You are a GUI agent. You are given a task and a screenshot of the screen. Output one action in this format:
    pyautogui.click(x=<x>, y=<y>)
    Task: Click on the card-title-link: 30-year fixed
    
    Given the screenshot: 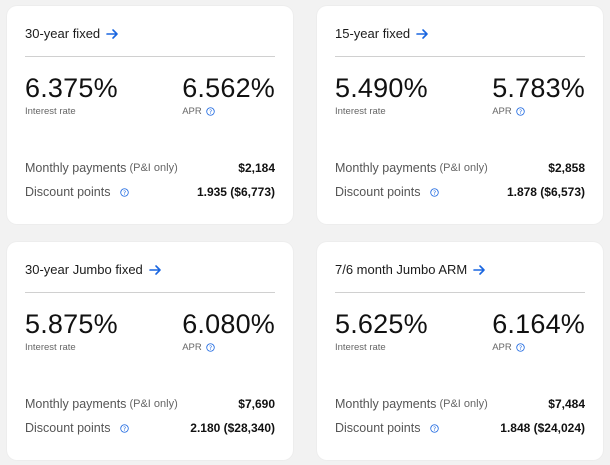 What is the action you would take?
    pyautogui.click(x=72, y=33)
    